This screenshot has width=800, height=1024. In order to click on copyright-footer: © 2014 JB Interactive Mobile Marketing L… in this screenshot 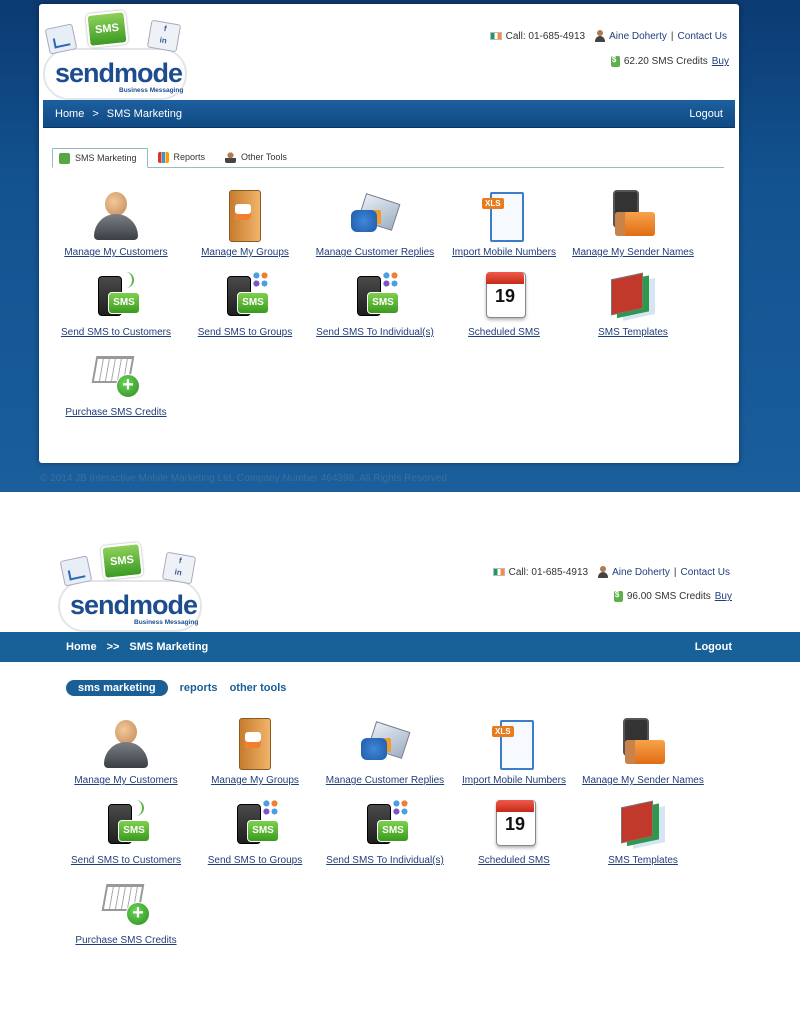, I will do `click(244, 478)`.